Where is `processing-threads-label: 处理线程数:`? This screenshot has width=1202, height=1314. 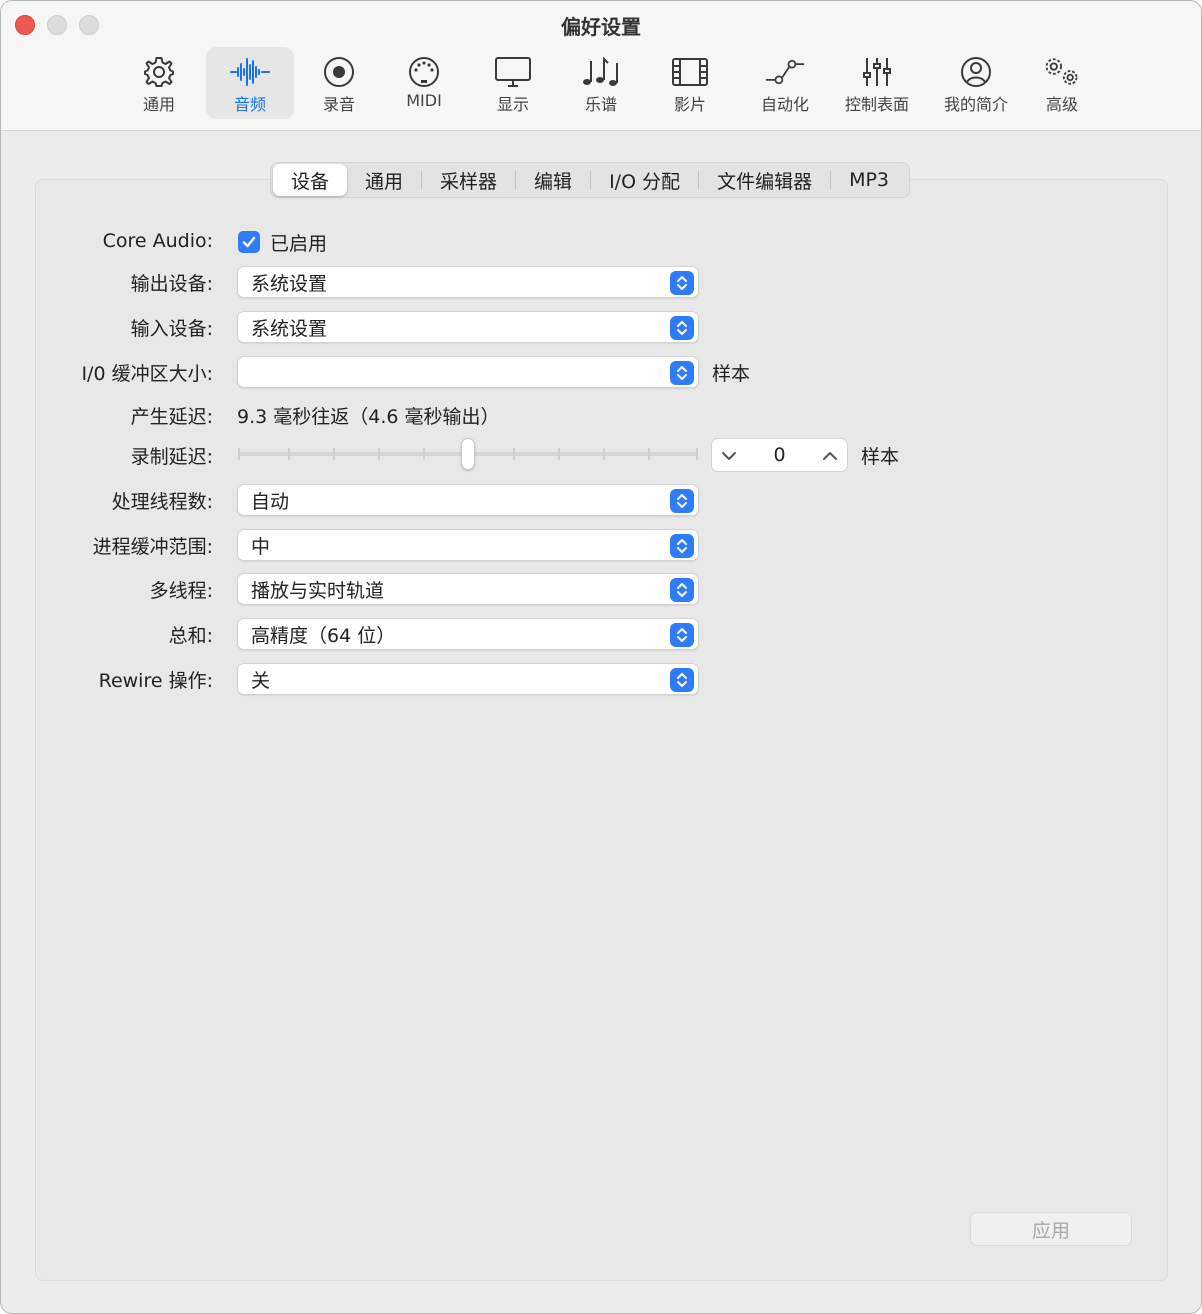
processing-threads-label: 处理线程数: is located at coordinates (162, 502).